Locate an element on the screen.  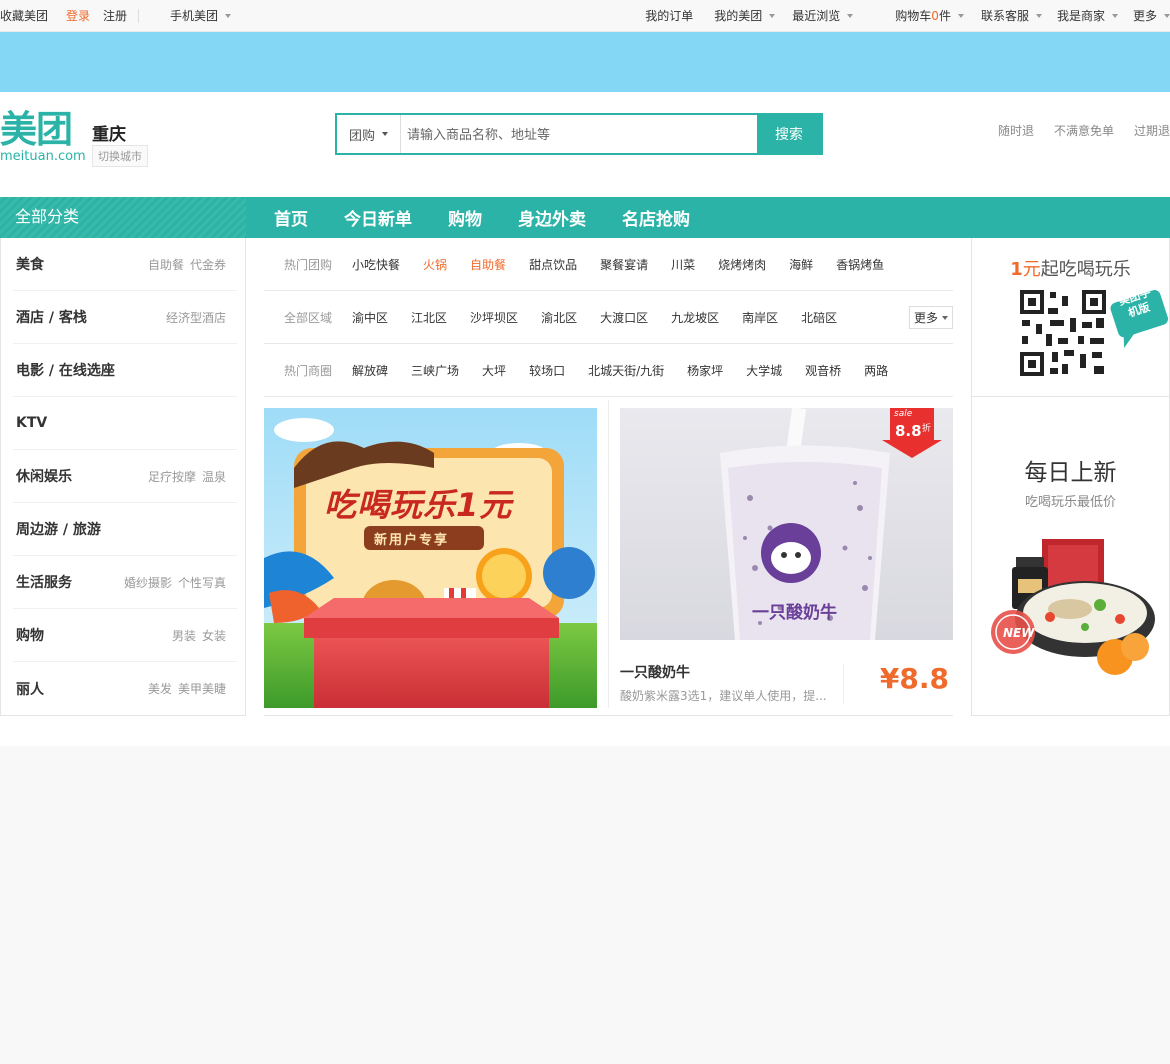
filter-item: 火锅 is located at coordinates (435, 264).